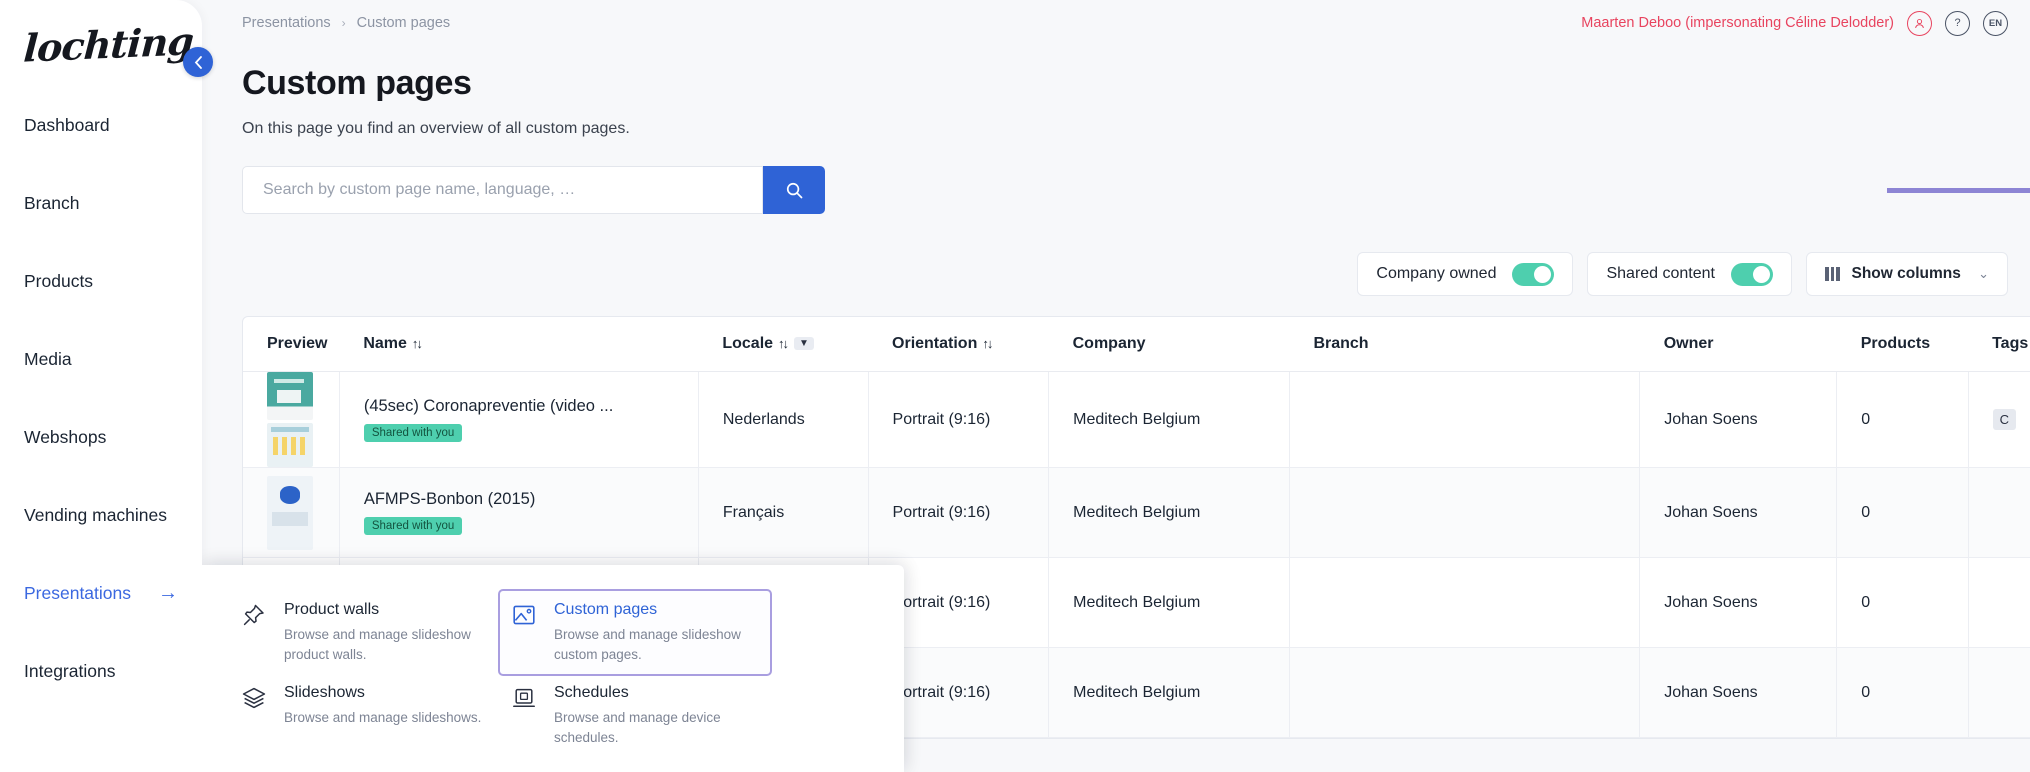 Image resolution: width=2030 pixels, height=772 pixels. What do you see at coordinates (96, 514) in the screenshot?
I see `sidebar-item-label: Vending machines` at bounding box center [96, 514].